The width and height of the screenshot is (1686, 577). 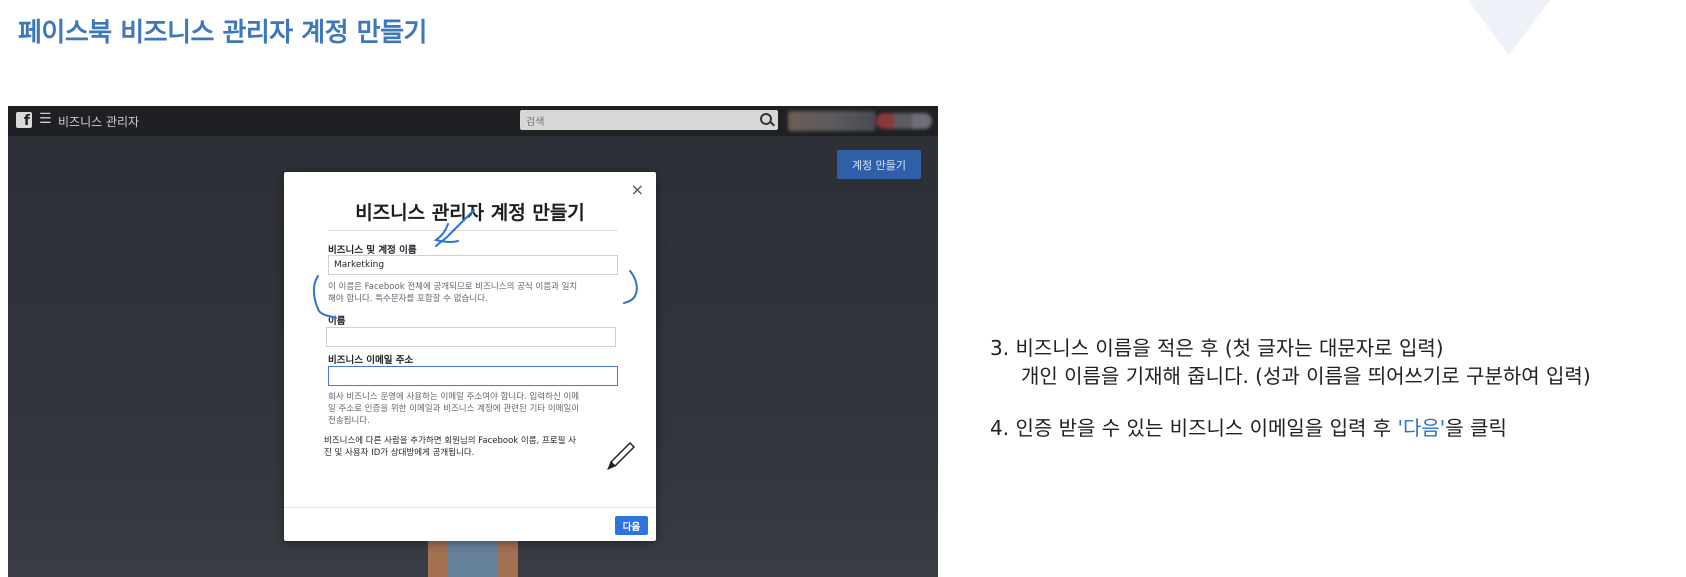 I want to click on hamburger-menu-icon: ☰, so click(x=45, y=119).